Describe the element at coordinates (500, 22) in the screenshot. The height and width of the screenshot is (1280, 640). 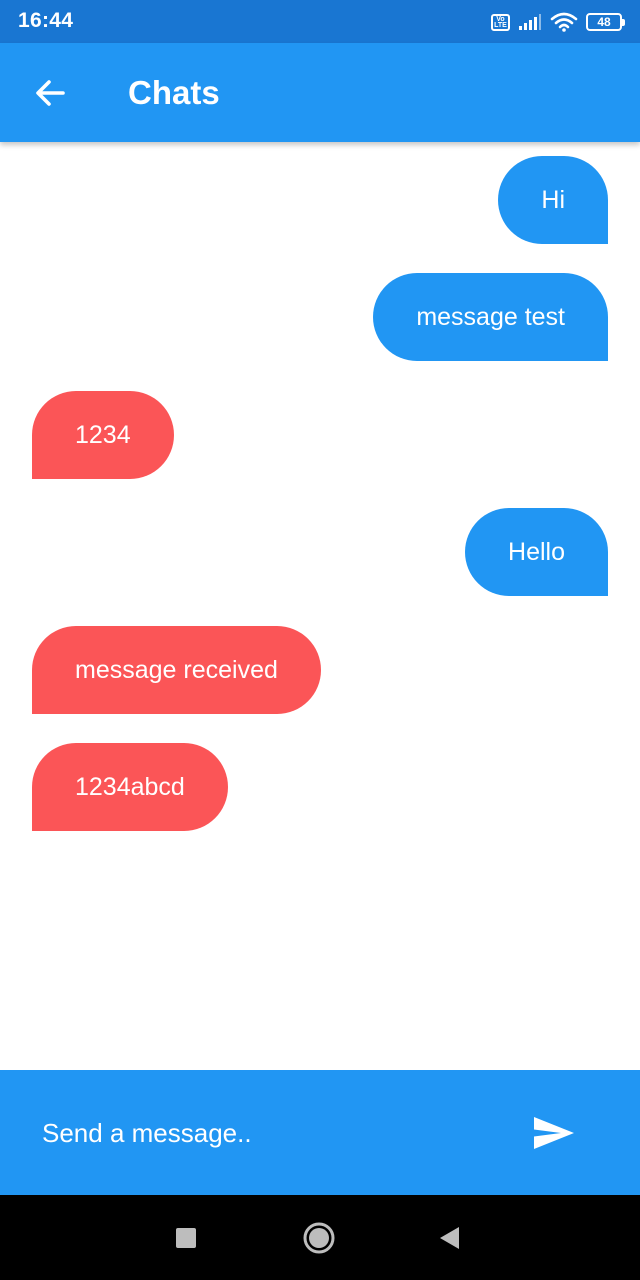
I see `volte-icon: Vo LTE` at that location.